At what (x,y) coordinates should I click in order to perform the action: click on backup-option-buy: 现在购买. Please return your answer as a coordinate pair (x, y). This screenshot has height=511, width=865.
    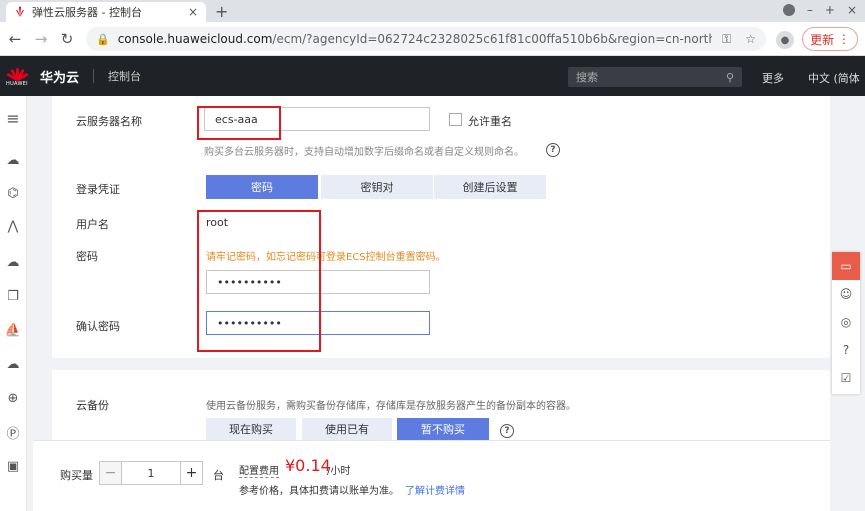
    Looking at the image, I should click on (251, 429).